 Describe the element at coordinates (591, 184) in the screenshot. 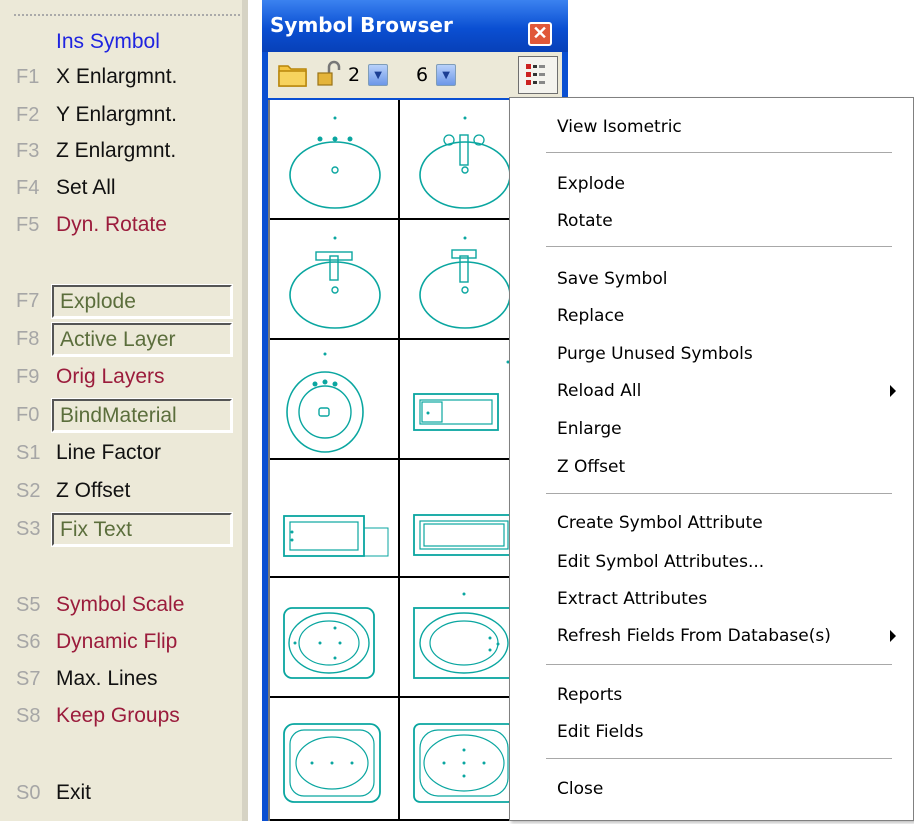

I see `menu-item-explode: Explode` at that location.